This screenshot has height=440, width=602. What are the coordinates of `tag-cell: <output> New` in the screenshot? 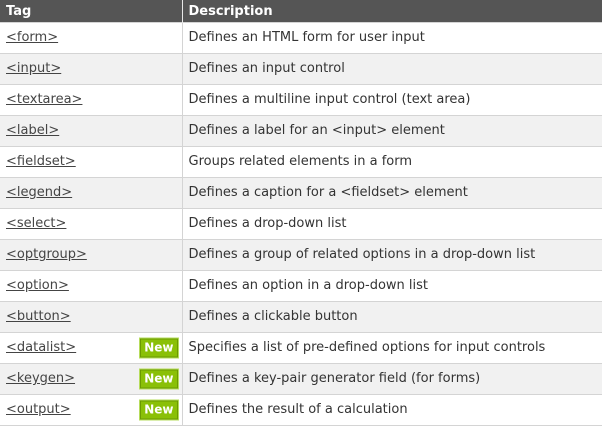 It's located at (91, 410).